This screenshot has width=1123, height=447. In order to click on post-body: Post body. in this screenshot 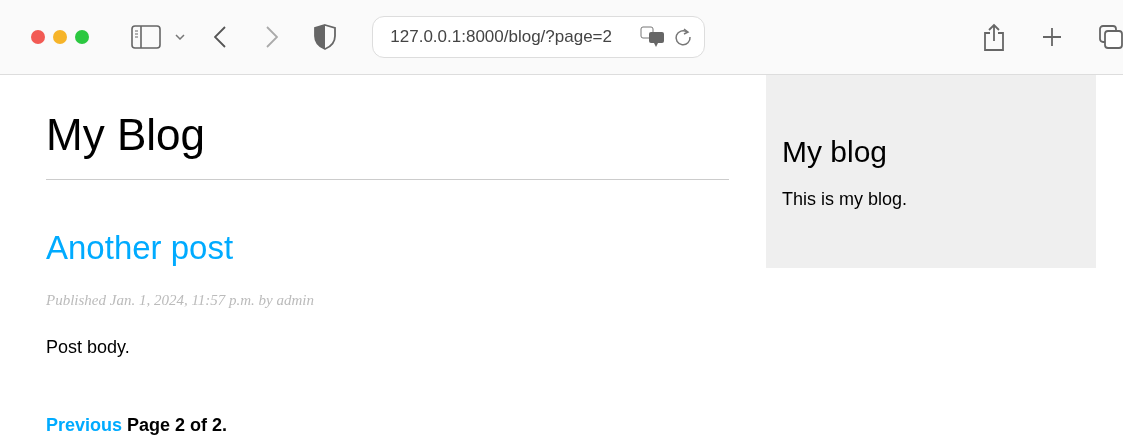, I will do `click(88, 347)`.